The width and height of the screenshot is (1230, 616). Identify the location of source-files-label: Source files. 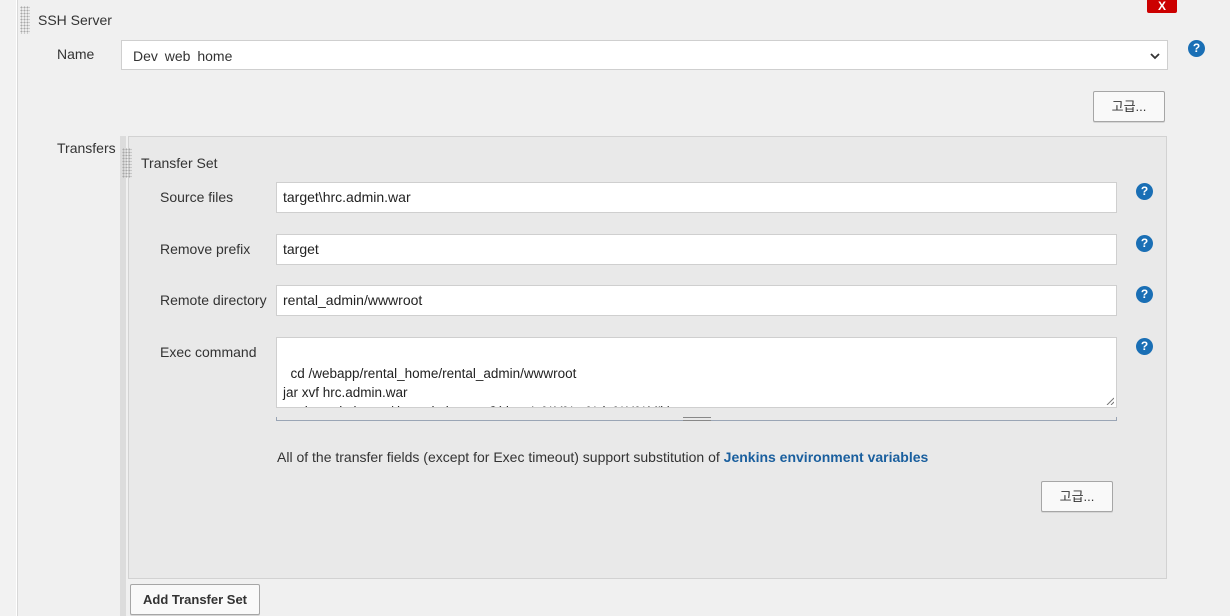
(197, 197).